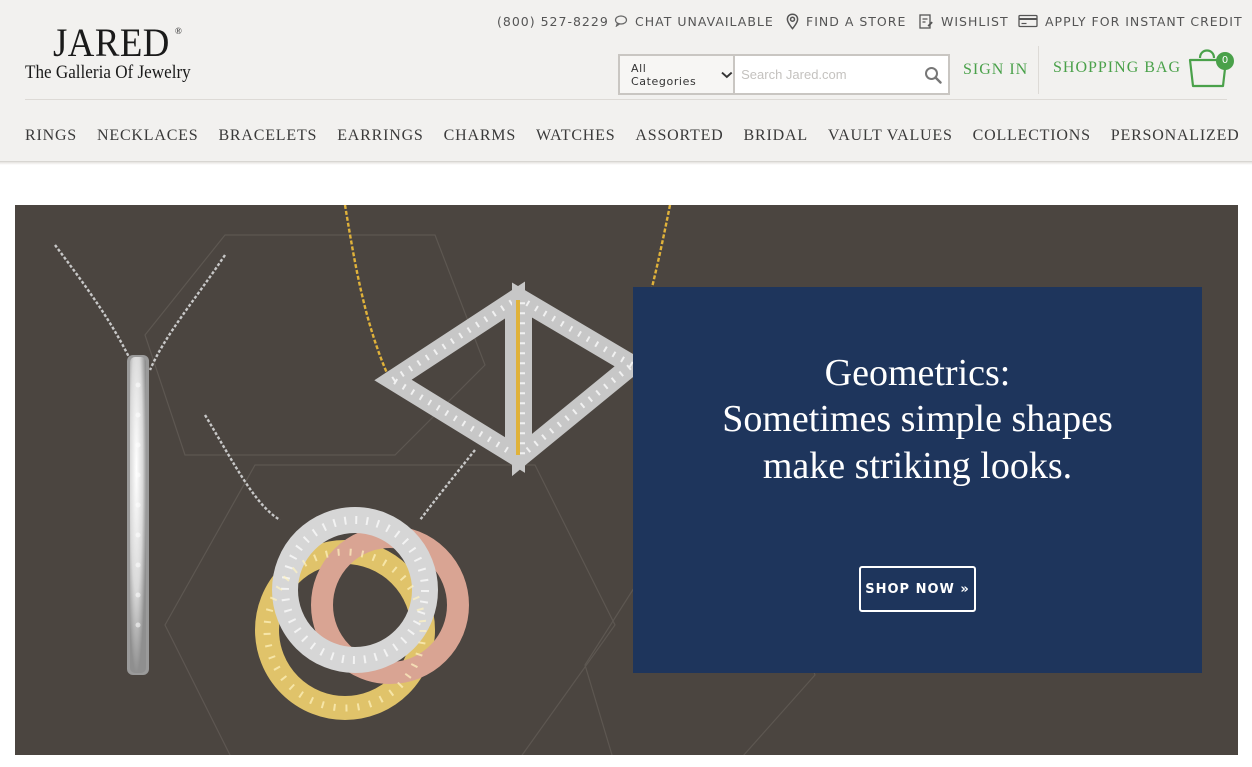 The height and width of the screenshot is (767, 1252). I want to click on find-store-label: FIND A STORE, so click(856, 21).